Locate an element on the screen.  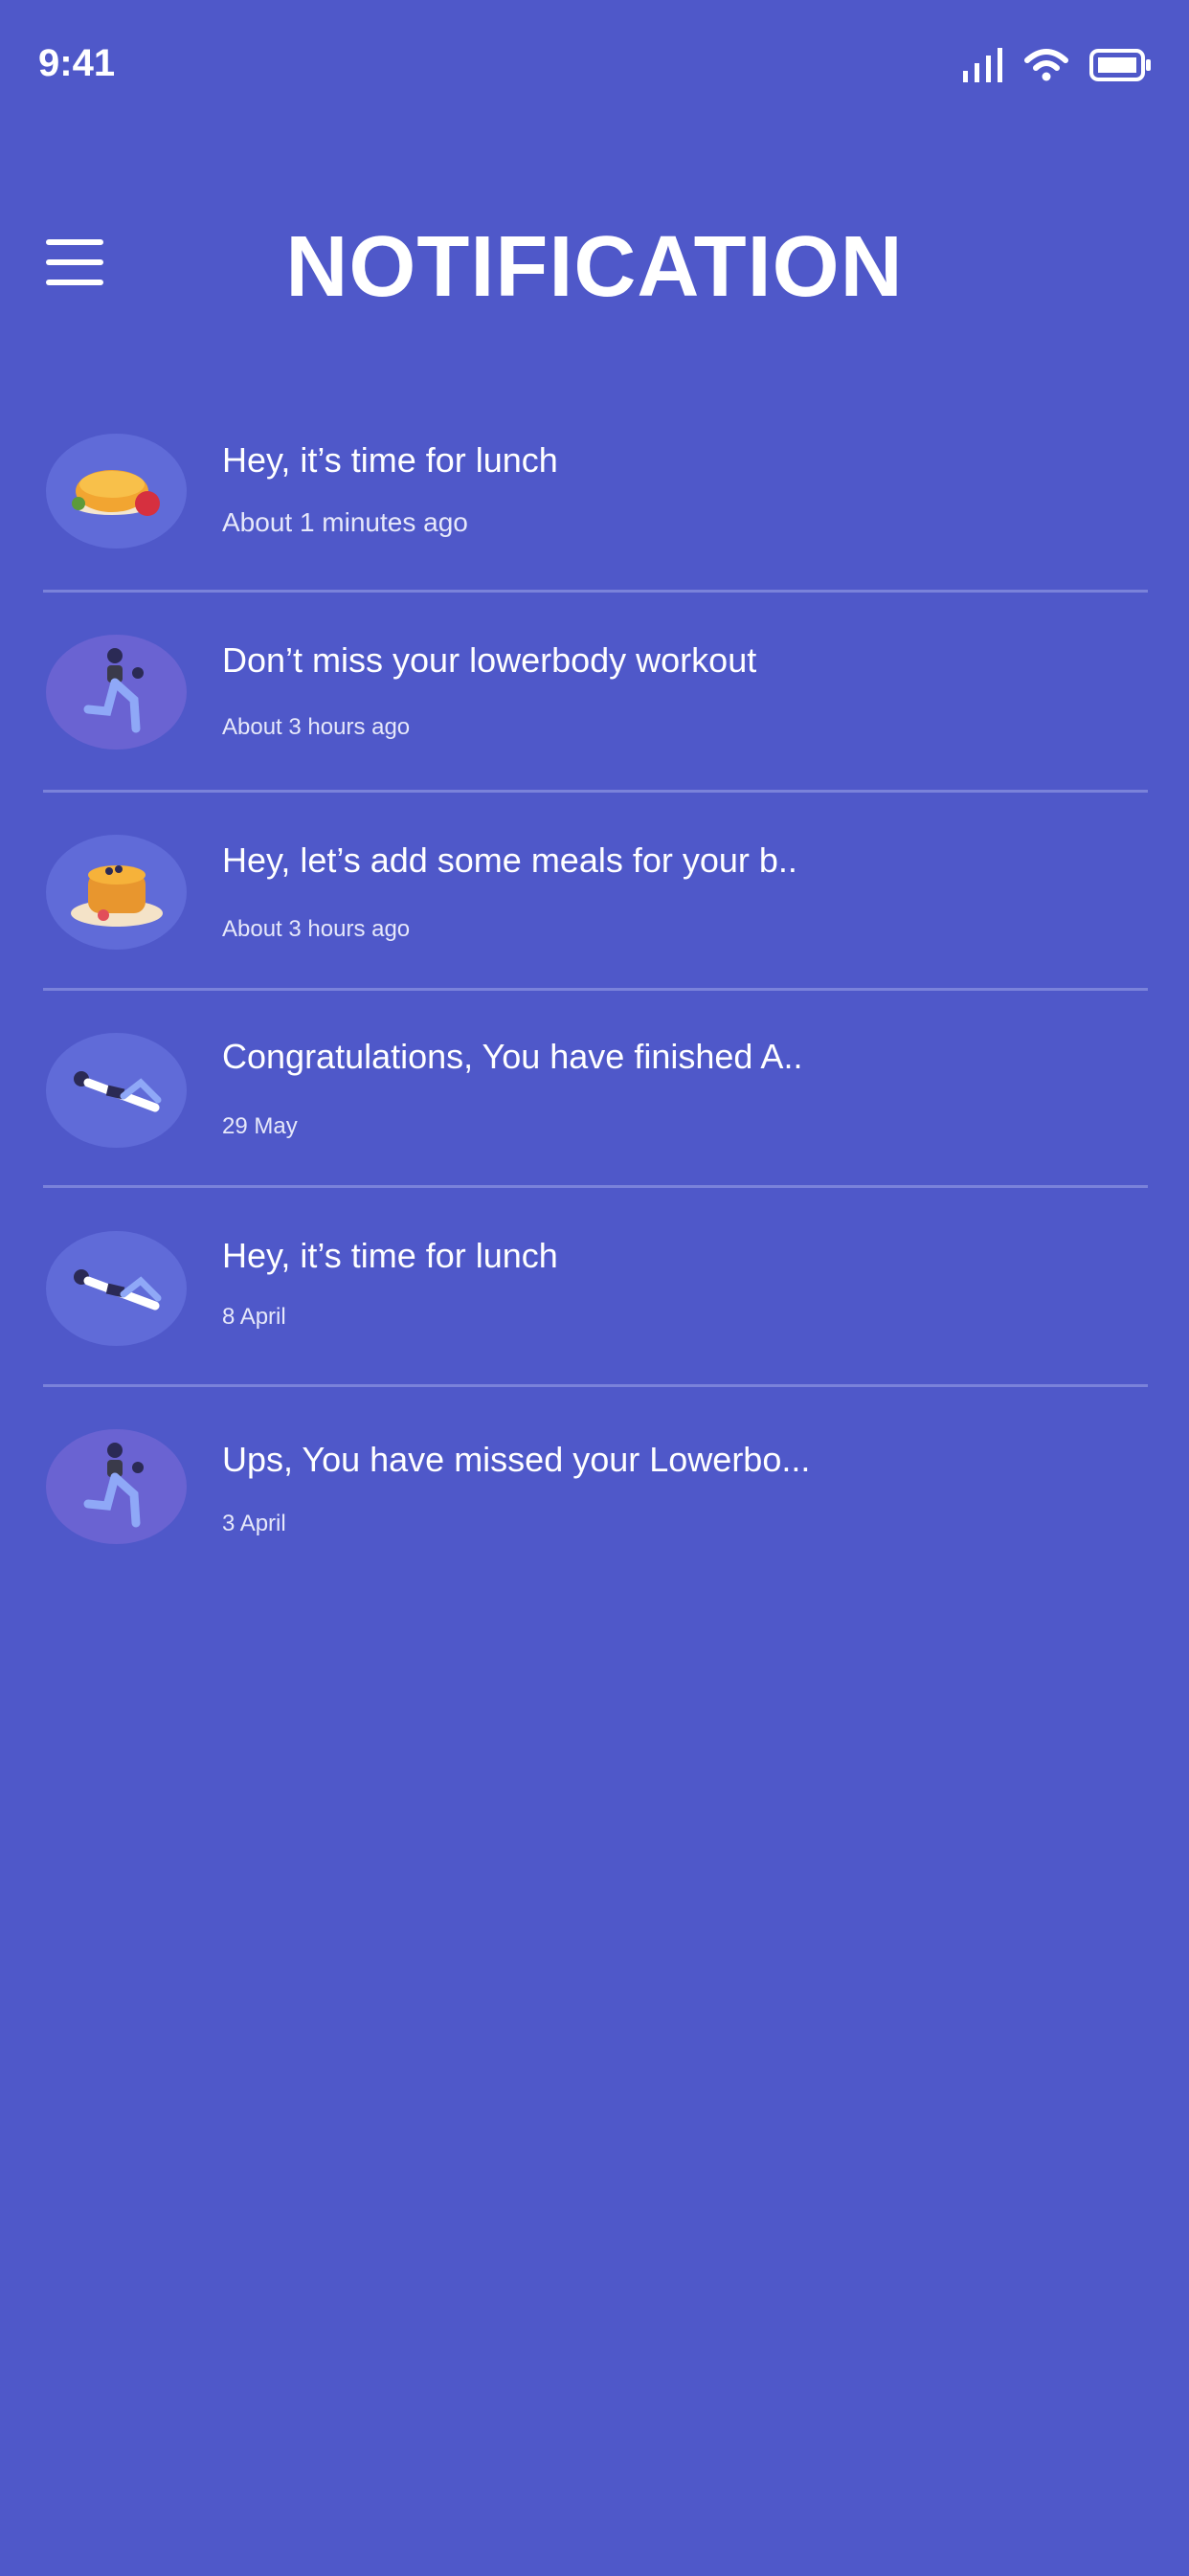
notification-title: Hey, let’s add some meals for your b.. is located at coordinates (509, 860).